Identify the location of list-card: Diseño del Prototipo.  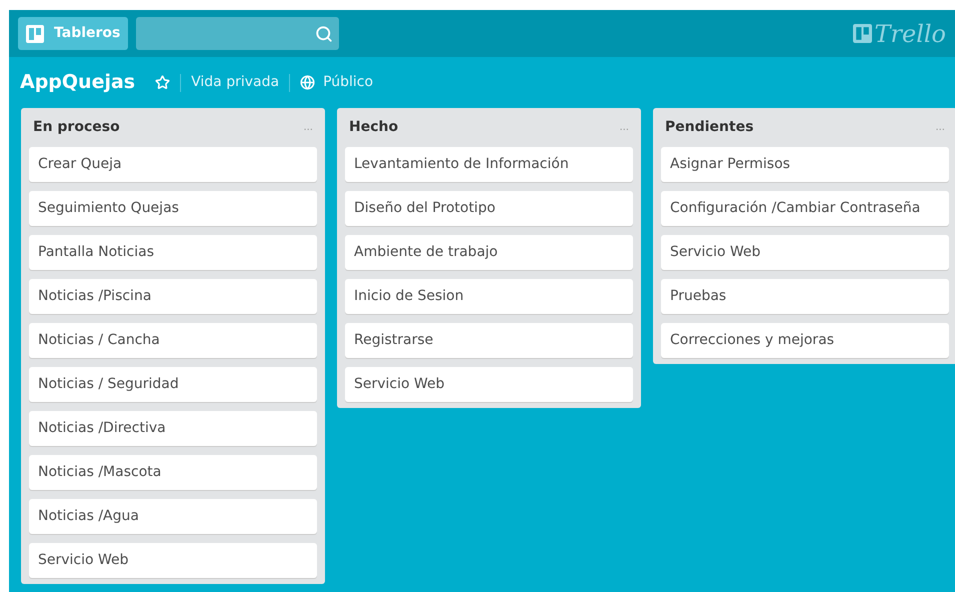
(489, 208).